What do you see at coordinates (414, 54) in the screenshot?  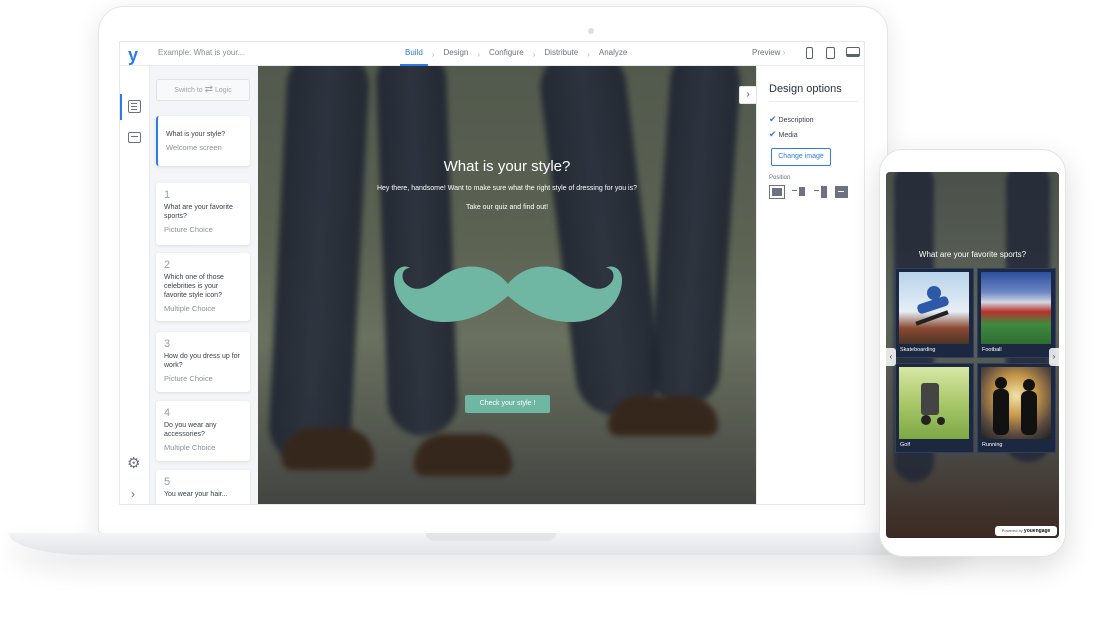 I see `tab-build: Build` at bounding box center [414, 54].